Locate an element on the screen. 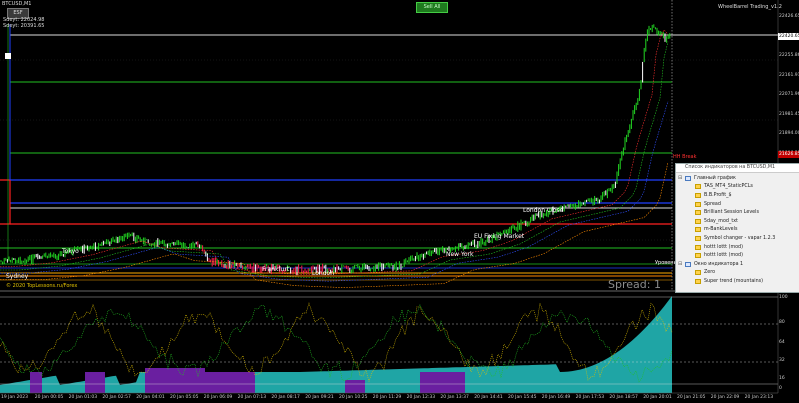  time-tick: 20 Jan 11:29 is located at coordinates (387, 397).